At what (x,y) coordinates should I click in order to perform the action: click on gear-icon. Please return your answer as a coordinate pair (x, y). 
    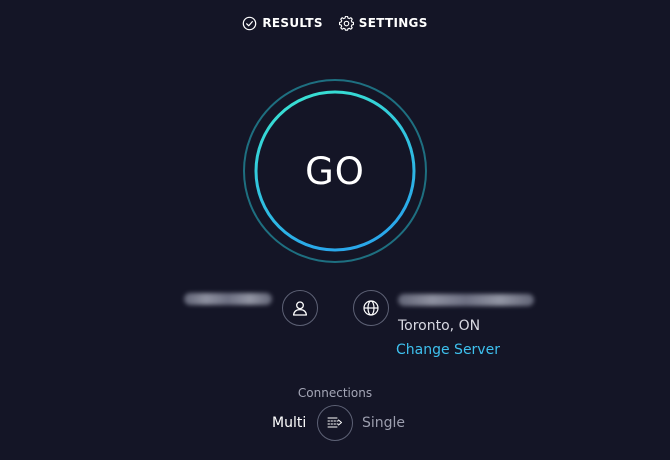
    Looking at the image, I should click on (346, 23).